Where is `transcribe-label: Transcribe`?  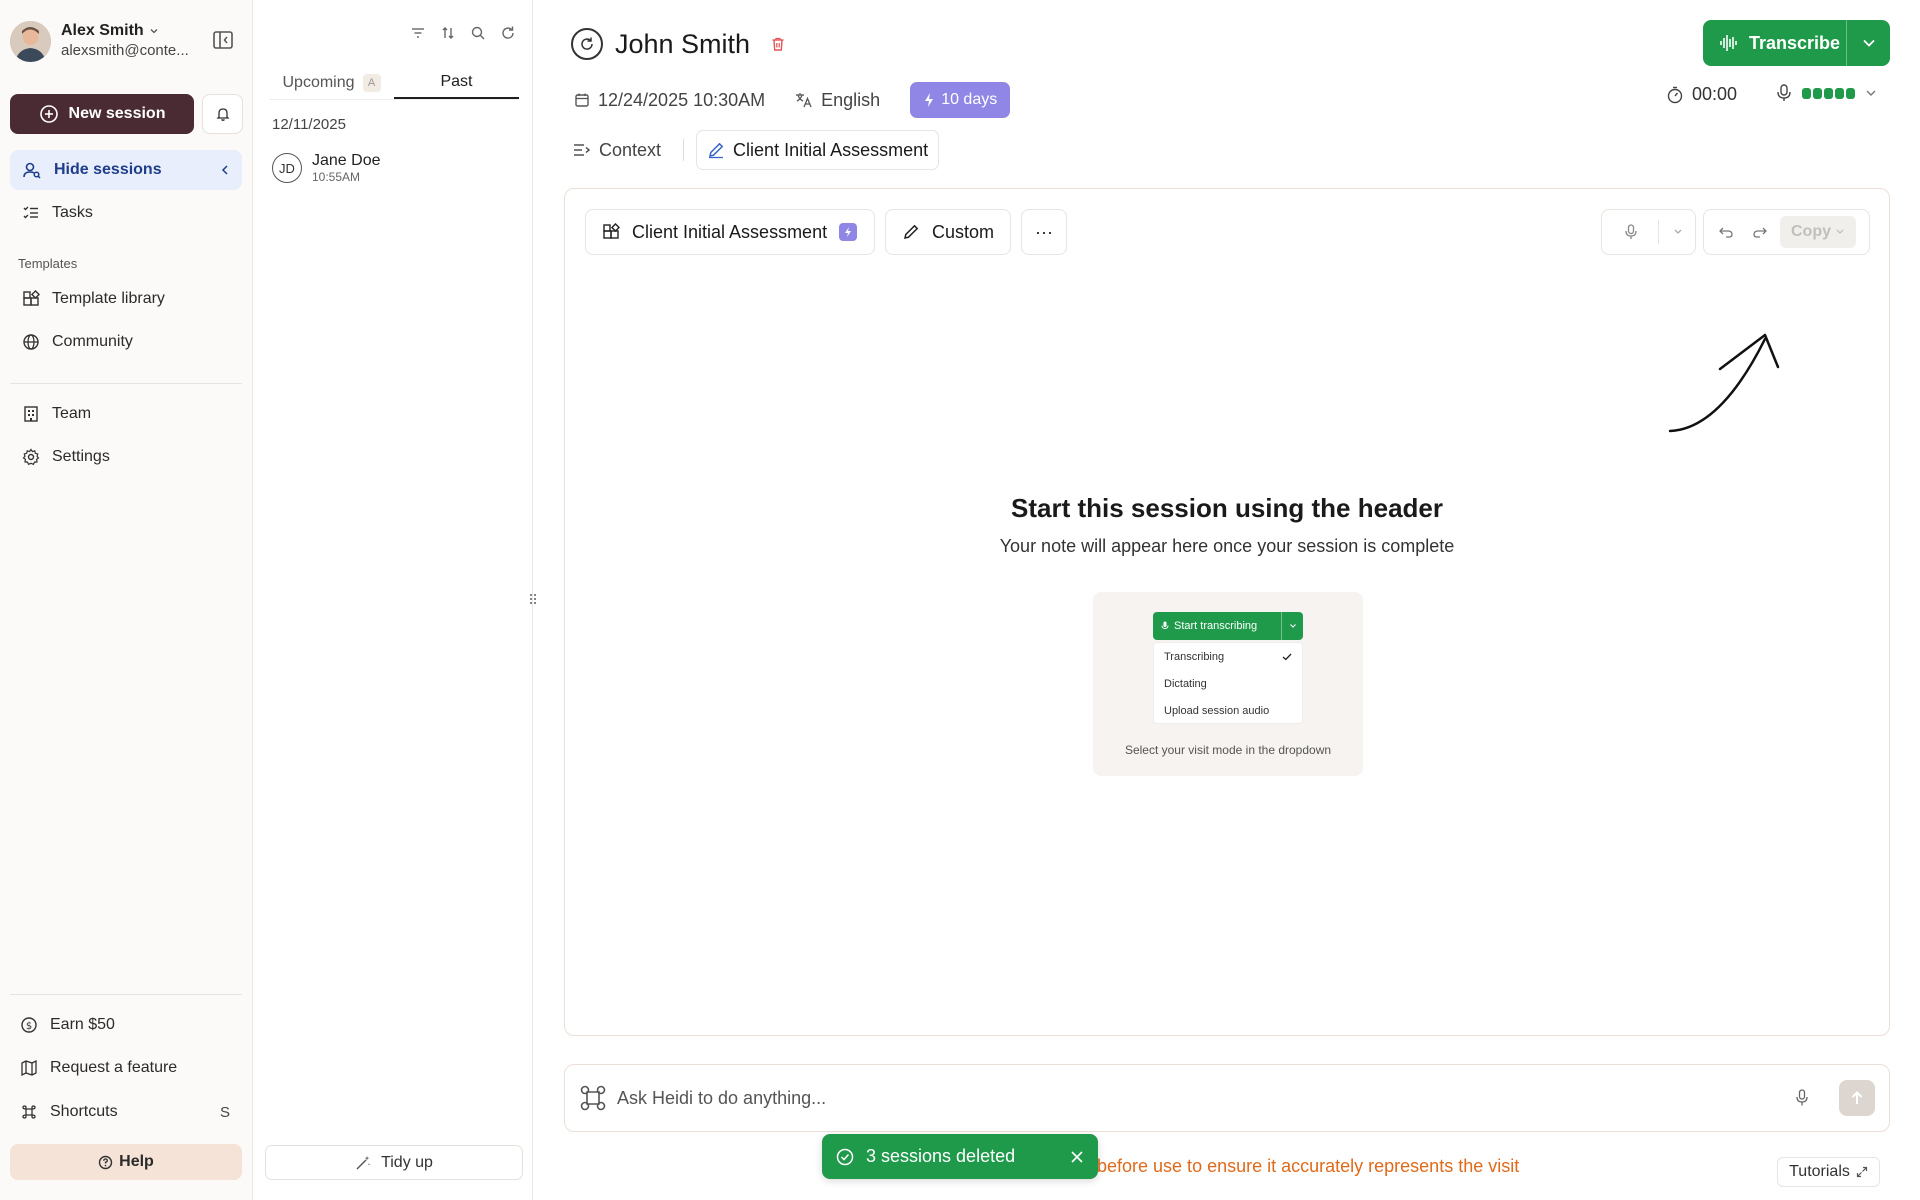 transcribe-label: Transcribe is located at coordinates (1795, 42).